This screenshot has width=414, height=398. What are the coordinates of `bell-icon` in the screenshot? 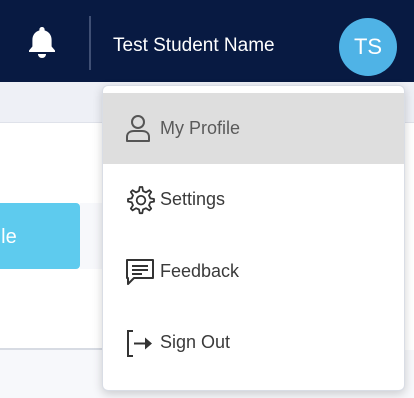 It's located at (42, 42).